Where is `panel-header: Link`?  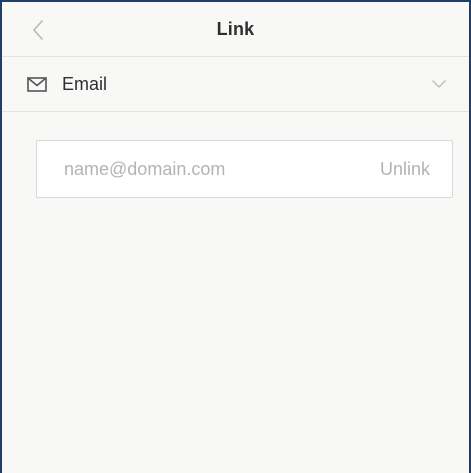
panel-header: Link is located at coordinates (235, 29).